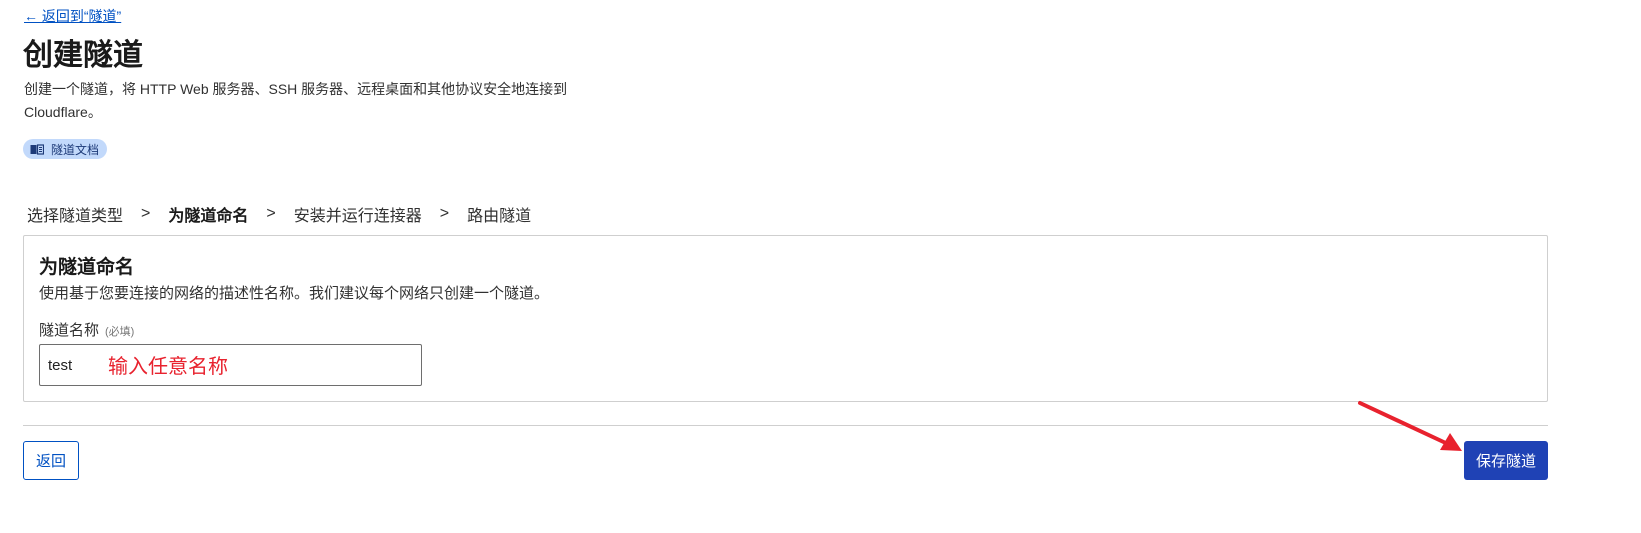  I want to click on back-button: 返回, so click(51, 460).